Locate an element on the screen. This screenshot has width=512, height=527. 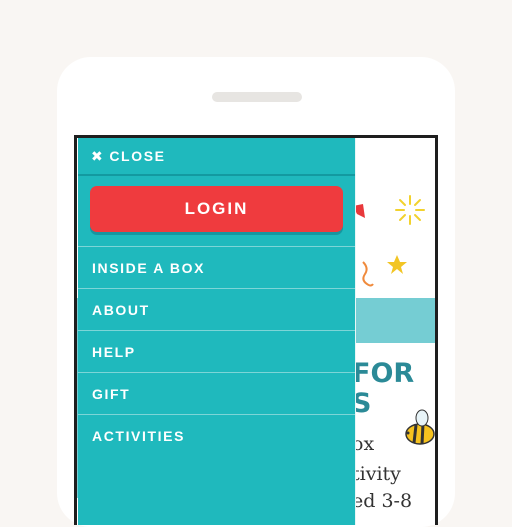
nav-item-about: ABOUT is located at coordinates (216, 310).